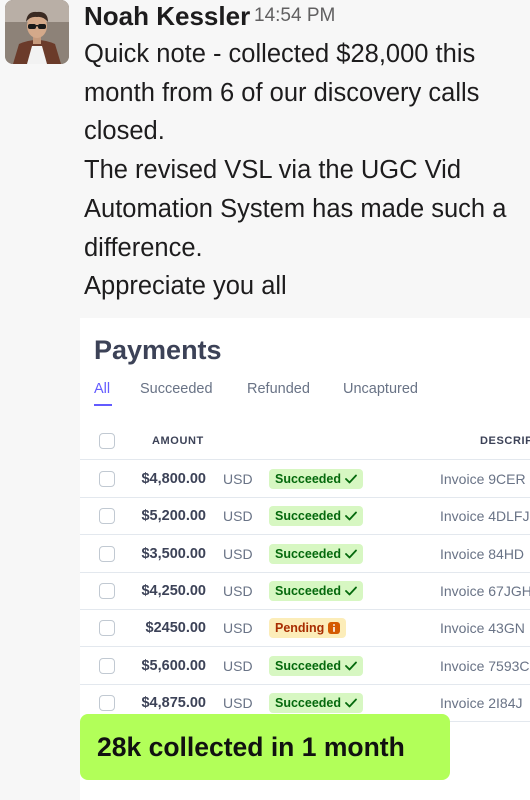  What do you see at coordinates (107, 441) in the screenshot?
I see `select-all-checkbox` at bounding box center [107, 441].